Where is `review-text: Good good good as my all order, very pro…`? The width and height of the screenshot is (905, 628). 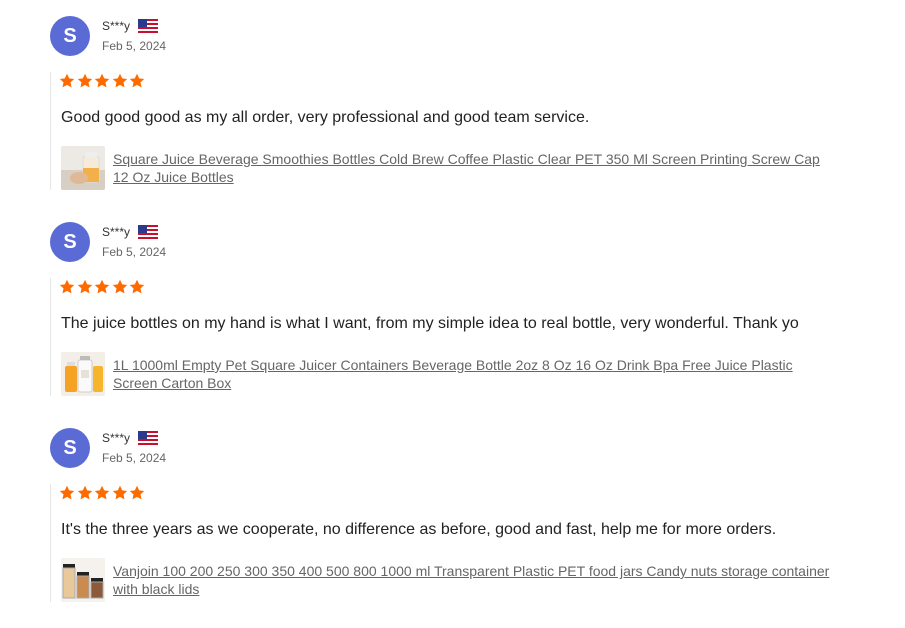 review-text: Good good good as my all order, very pro… is located at coordinates (325, 117).